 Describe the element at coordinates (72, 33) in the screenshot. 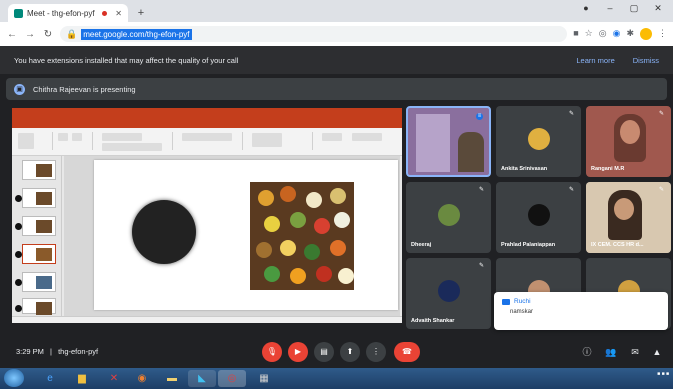

I see `lock-icon: 🔒` at that location.